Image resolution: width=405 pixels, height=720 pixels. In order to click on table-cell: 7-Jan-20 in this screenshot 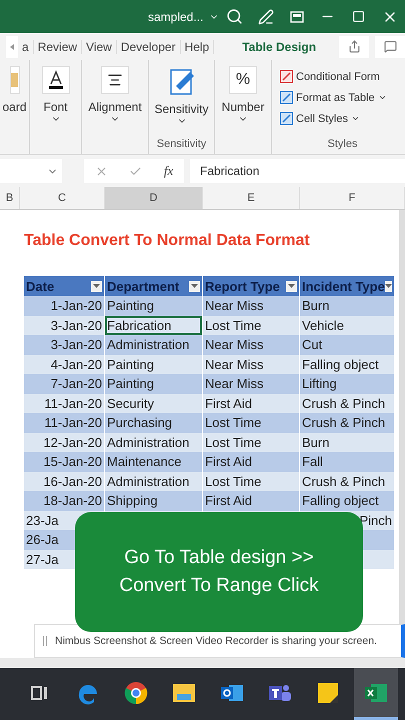, I will do `click(64, 384)`.